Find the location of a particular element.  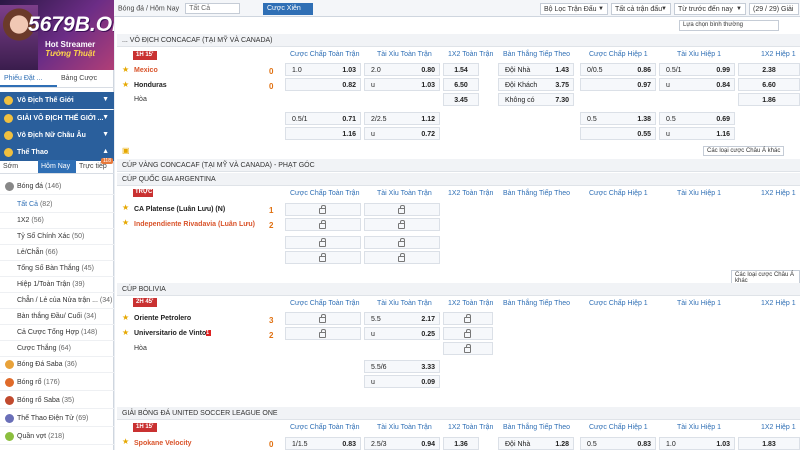

odds-cell: 2.0 0.80 is located at coordinates (402, 69).